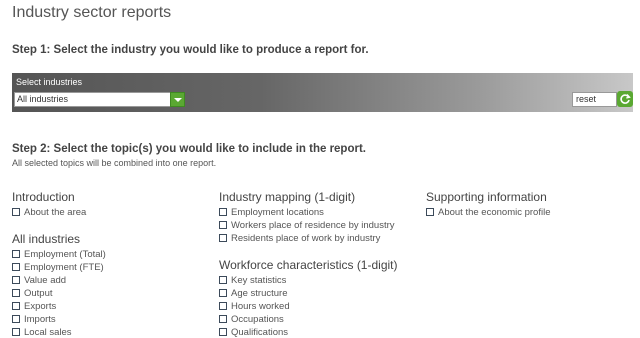 This screenshot has width=640, height=338. I want to click on refresh-icon, so click(625, 99).